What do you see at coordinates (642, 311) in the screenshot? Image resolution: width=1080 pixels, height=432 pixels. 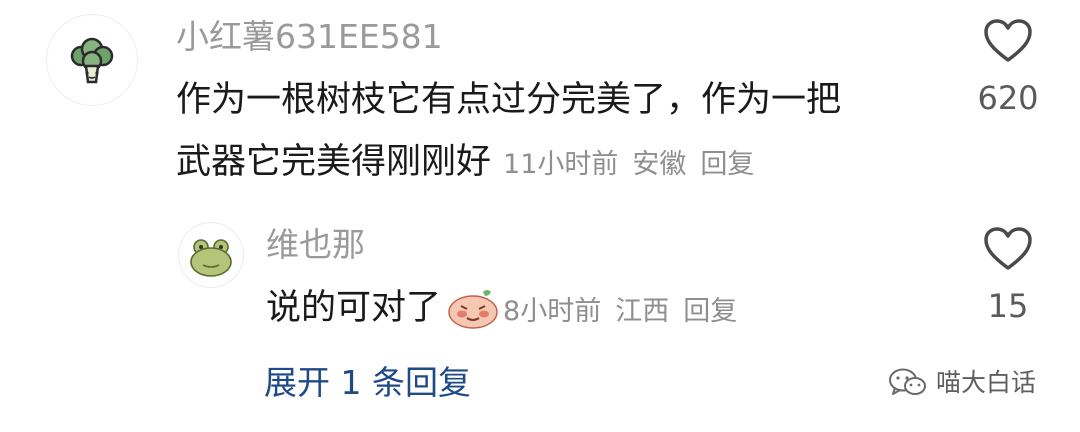 I see `reply-location: 江西` at bounding box center [642, 311].